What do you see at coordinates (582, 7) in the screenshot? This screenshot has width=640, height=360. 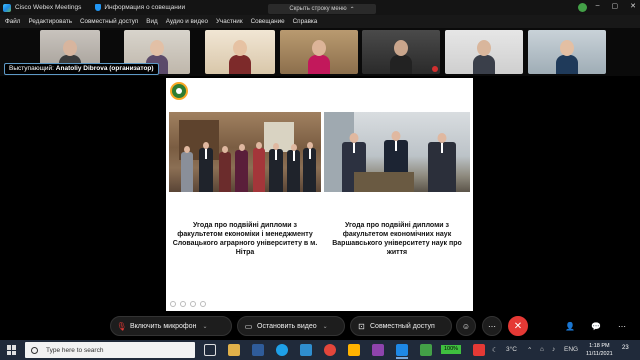 I see `recording-icon` at bounding box center [582, 7].